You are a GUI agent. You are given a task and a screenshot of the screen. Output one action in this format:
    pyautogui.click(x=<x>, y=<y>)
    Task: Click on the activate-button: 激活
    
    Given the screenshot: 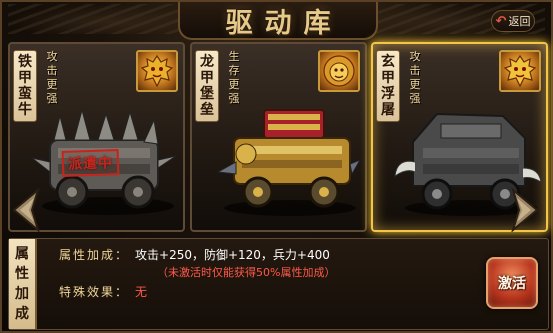 What is the action you would take?
    pyautogui.click(x=512, y=283)
    